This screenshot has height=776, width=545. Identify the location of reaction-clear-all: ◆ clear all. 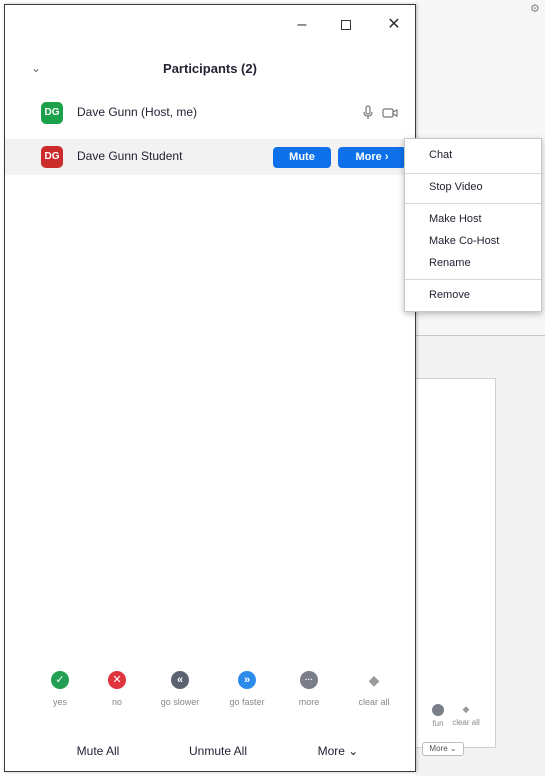
(374, 689).